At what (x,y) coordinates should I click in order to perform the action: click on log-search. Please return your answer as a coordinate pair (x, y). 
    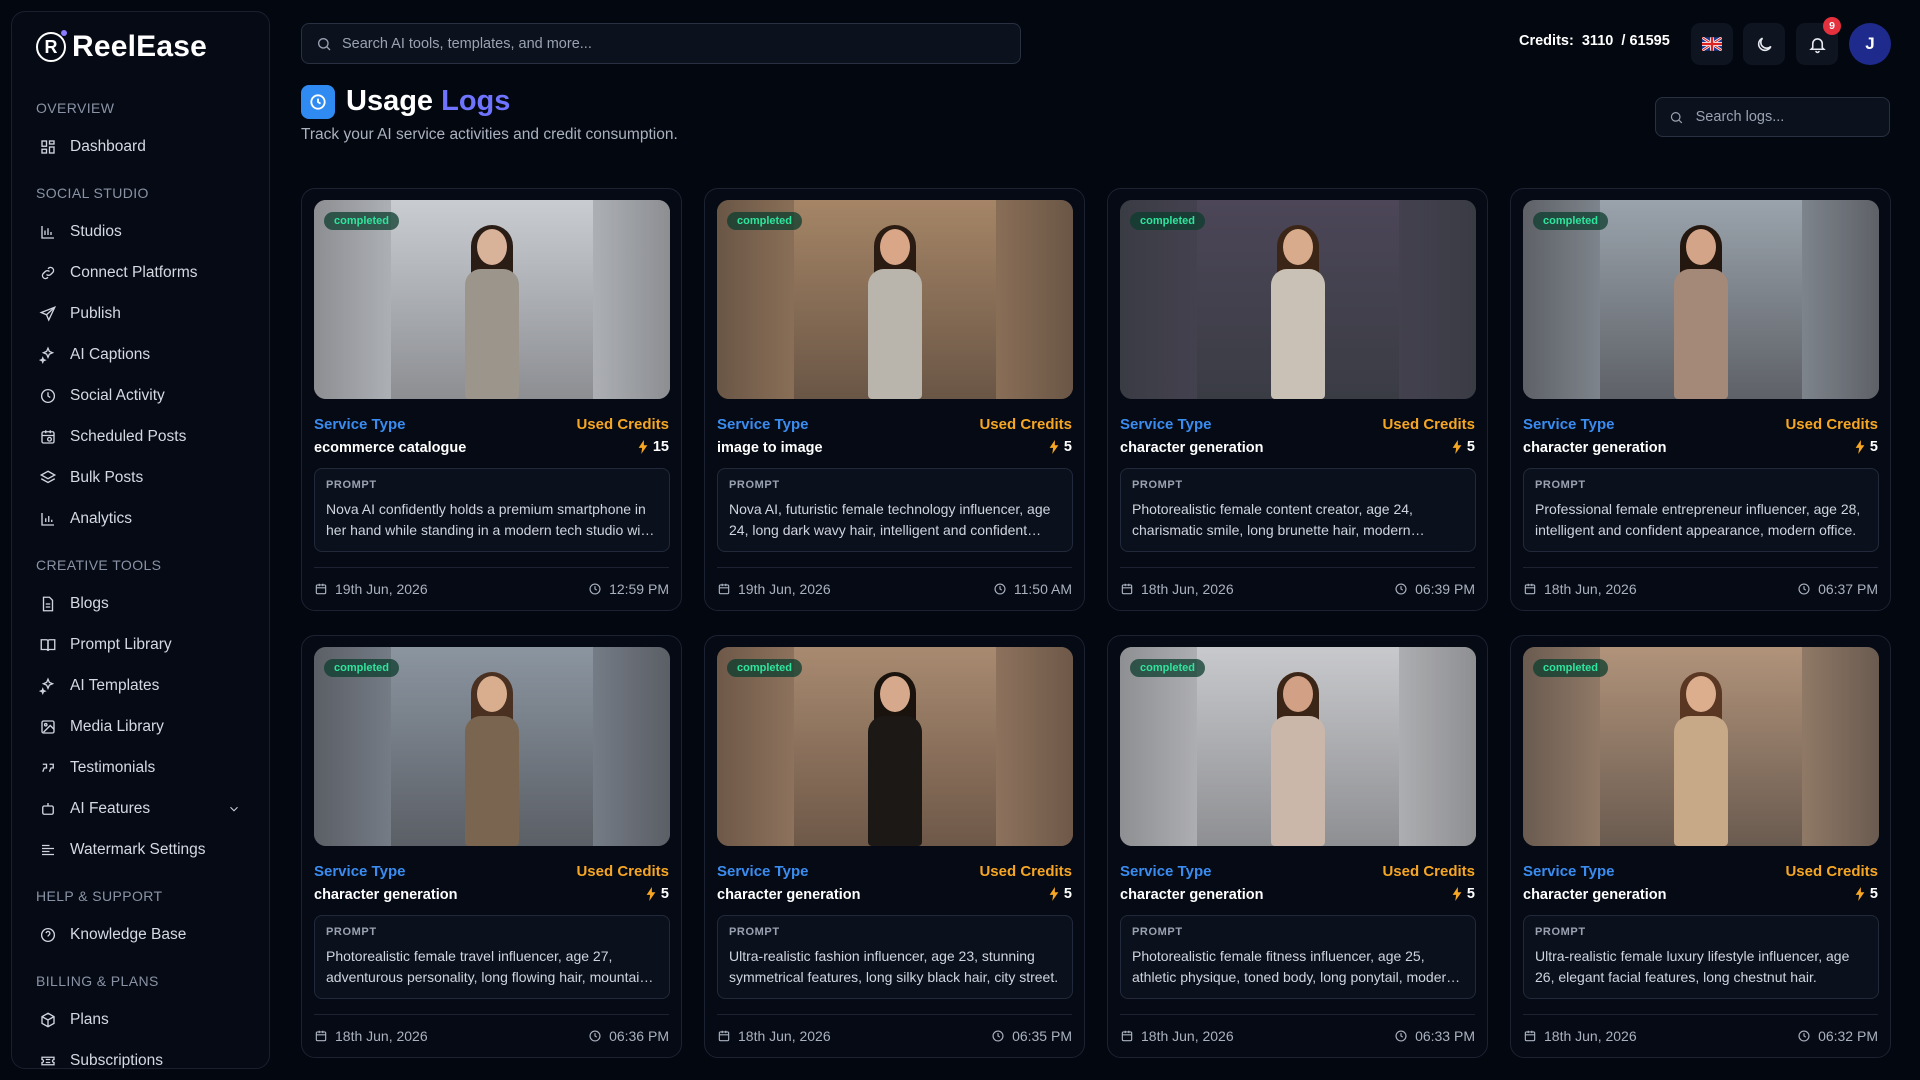
    Looking at the image, I should click on (1772, 117).